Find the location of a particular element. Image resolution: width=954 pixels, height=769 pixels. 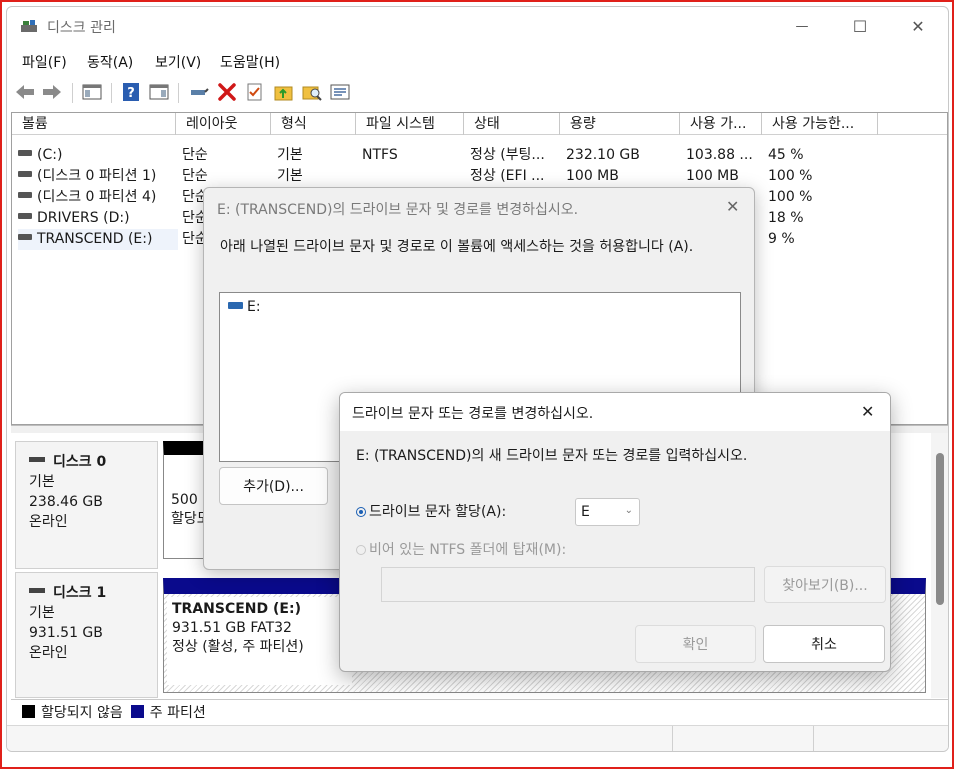

help-icon: ? is located at coordinates (131, 92).